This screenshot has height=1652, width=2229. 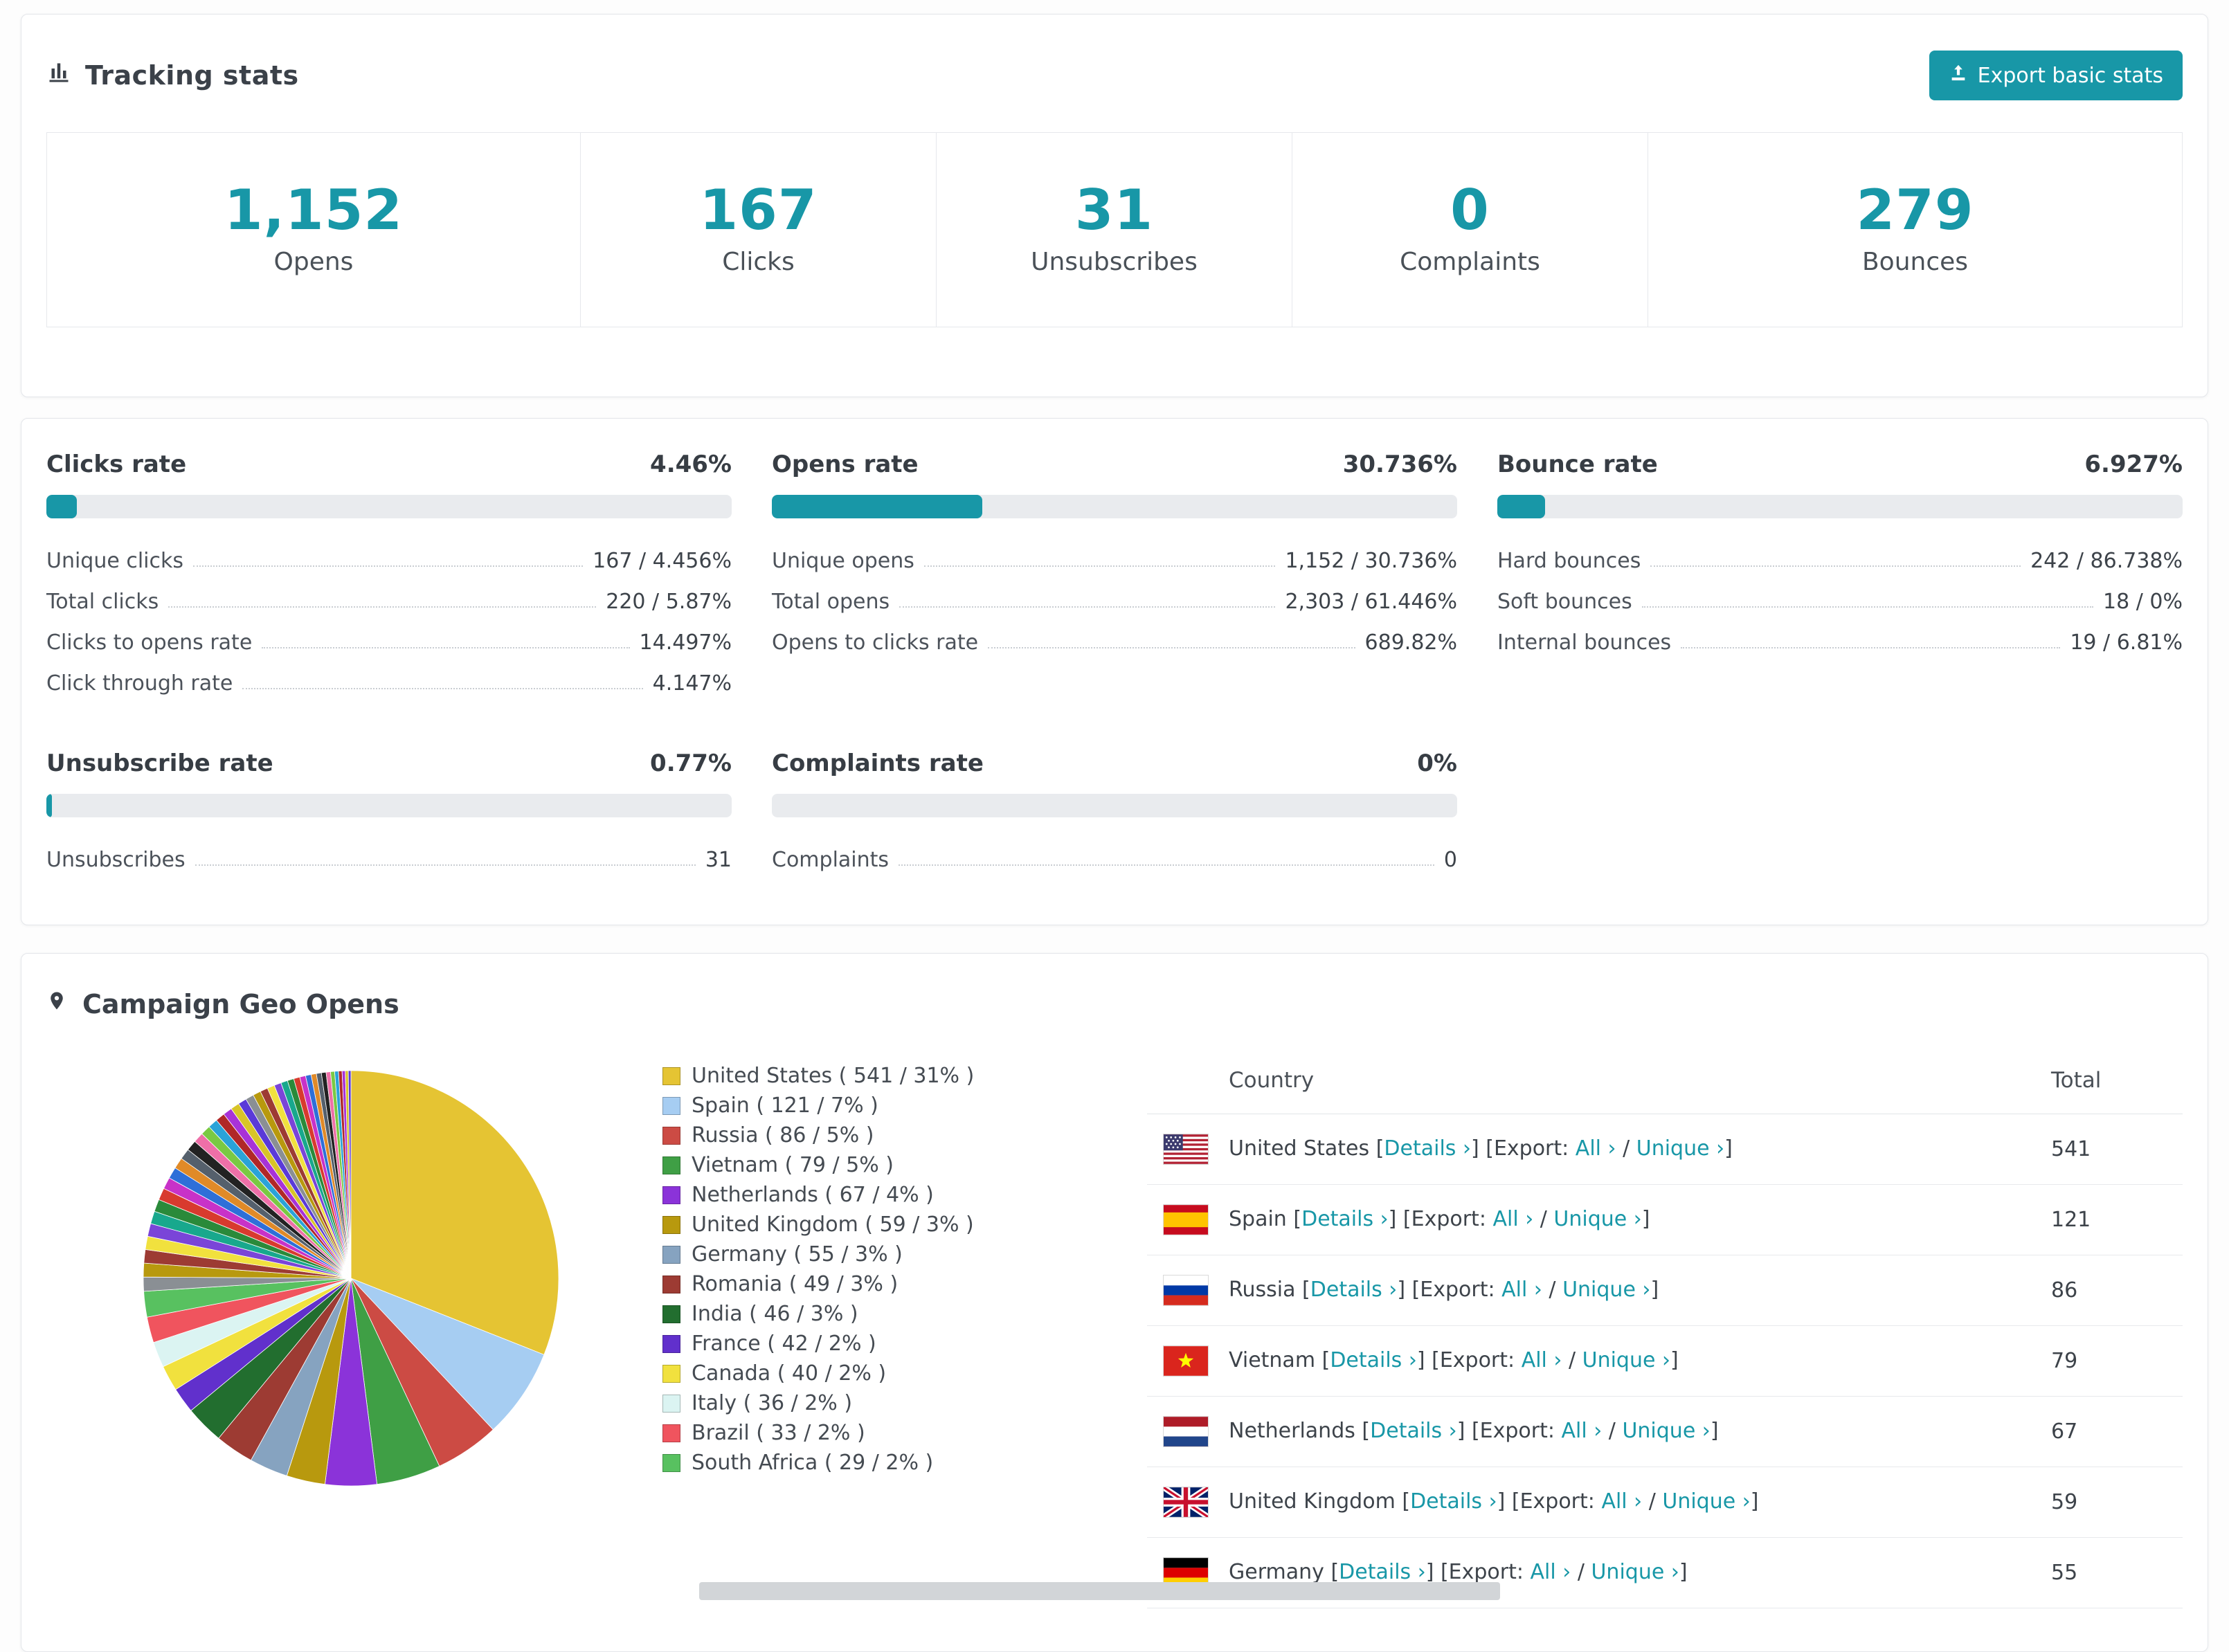 I want to click on rate-stat-value: 4.147%, so click(x=692, y=683).